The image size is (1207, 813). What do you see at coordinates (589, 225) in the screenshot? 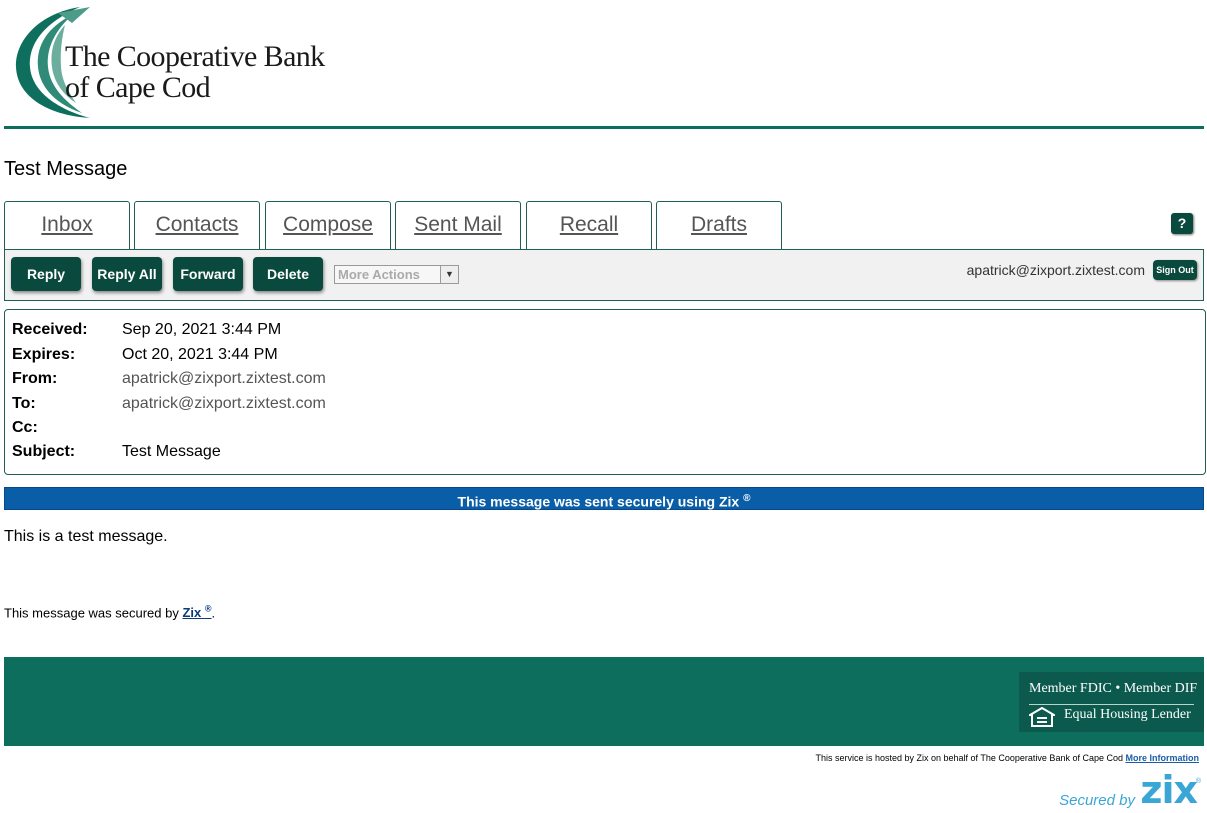
I see `tab-recall: Recall` at bounding box center [589, 225].